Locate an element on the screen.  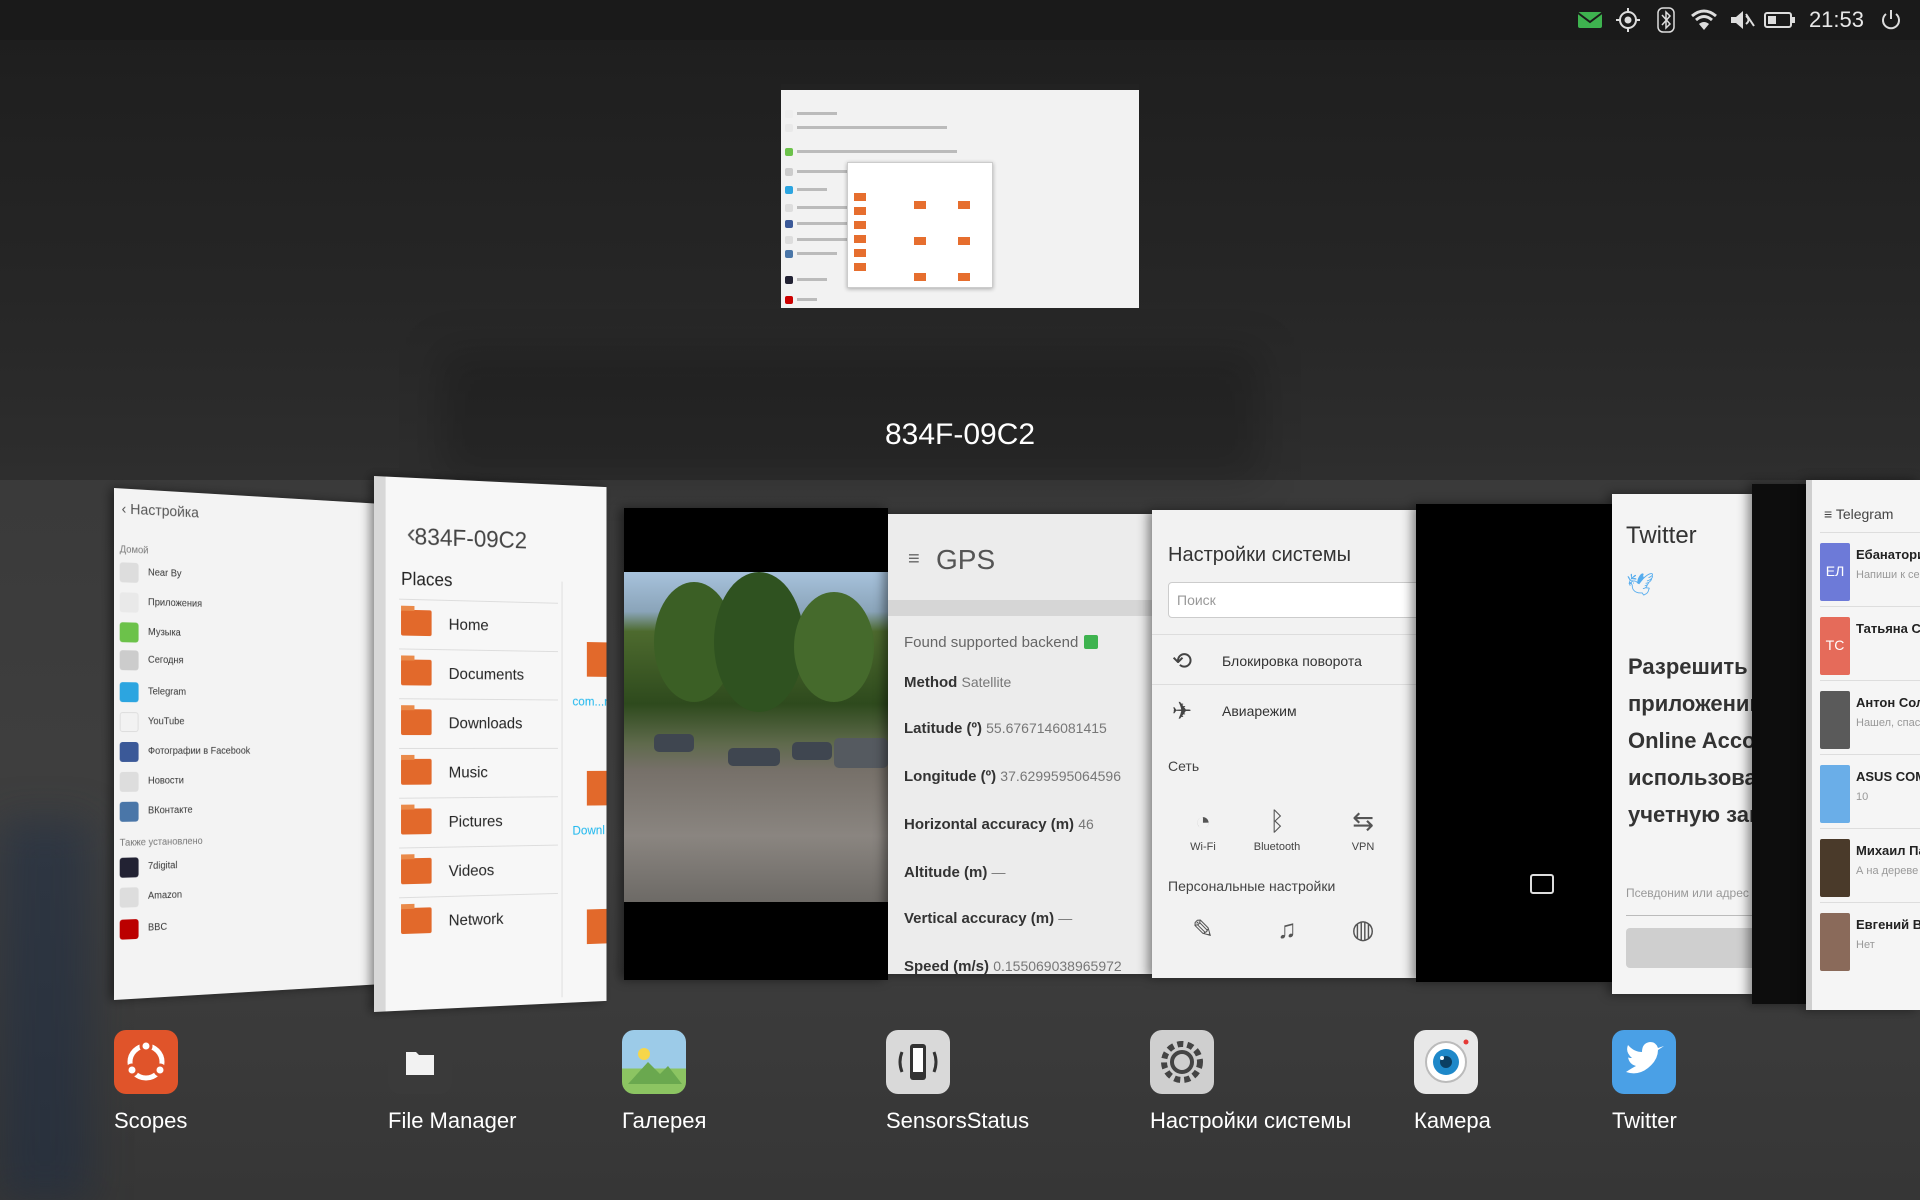
airplane-mode-row: ✈ Авиарежим is located at coordinates (1284, 709).